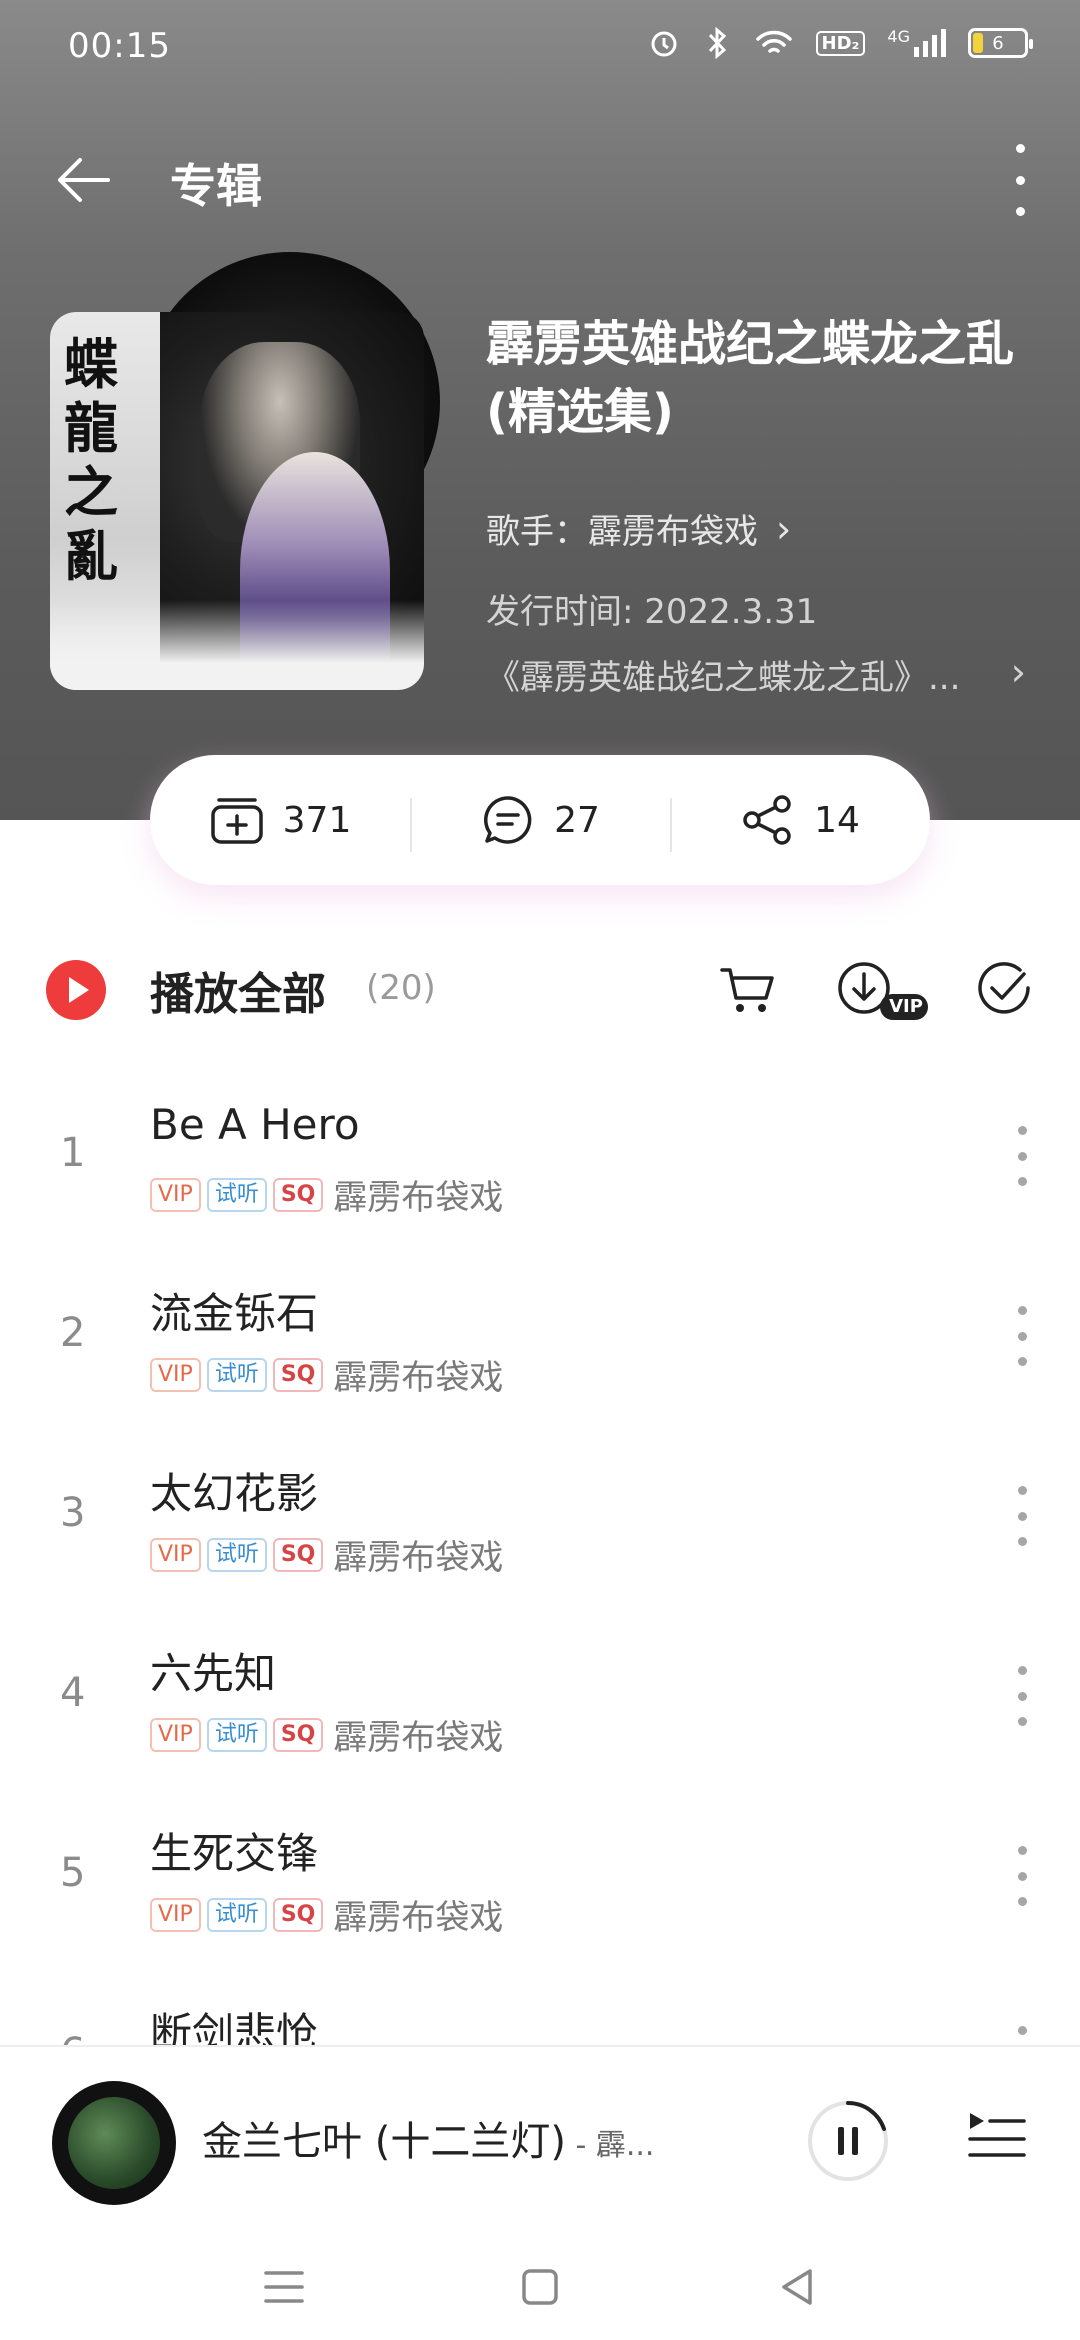 This screenshot has width=1080, height=2340. Describe the element at coordinates (540, 1698) in the screenshot. I see `song-row: 4 六先知 VIP 试听 SQ 霹雳布袋戏` at that location.